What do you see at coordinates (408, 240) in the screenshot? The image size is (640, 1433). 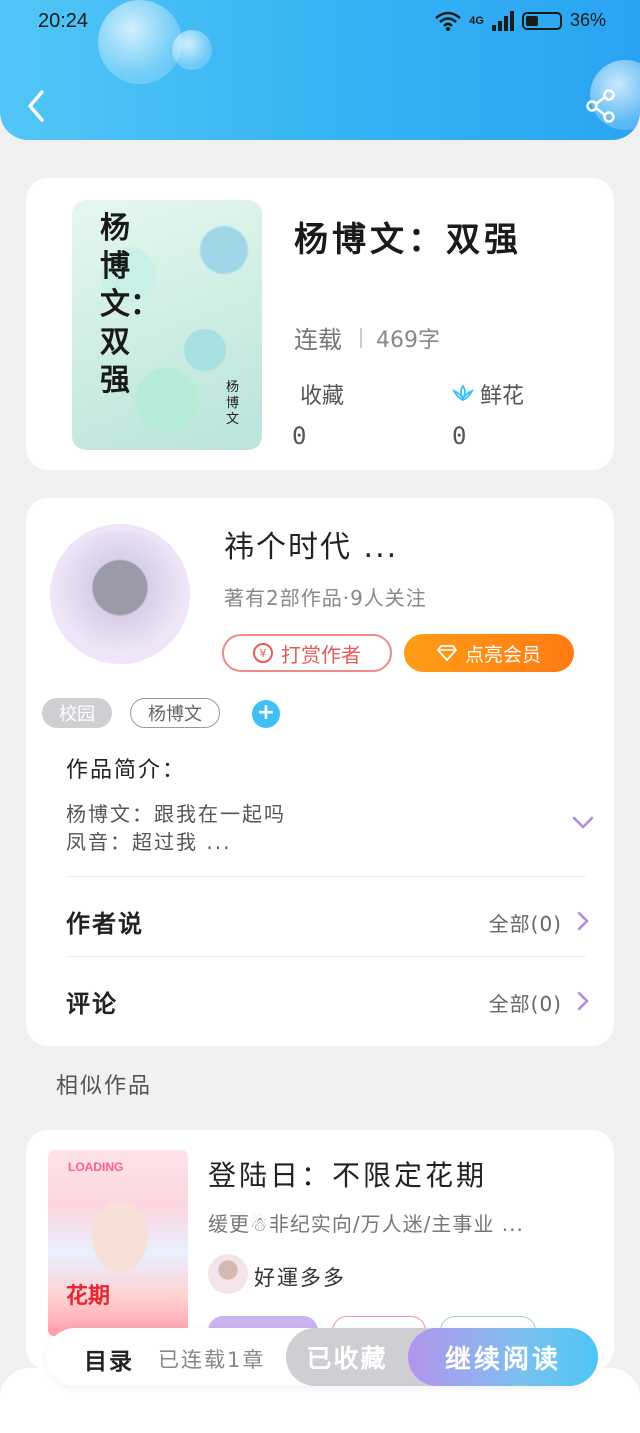 I see `book-title: 杨博文：双强` at bounding box center [408, 240].